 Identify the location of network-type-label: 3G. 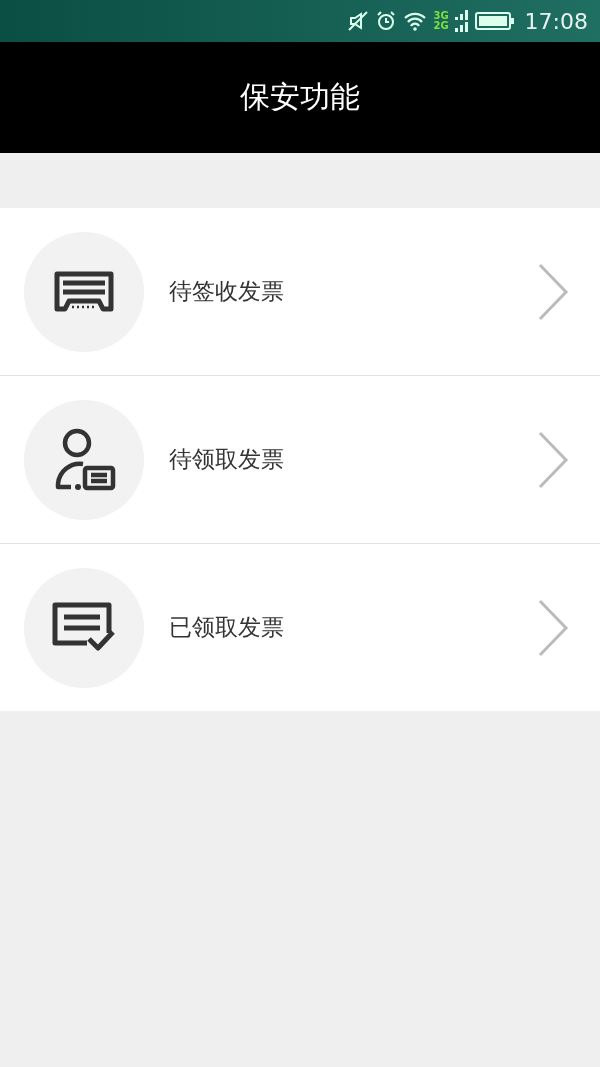
(441, 16).